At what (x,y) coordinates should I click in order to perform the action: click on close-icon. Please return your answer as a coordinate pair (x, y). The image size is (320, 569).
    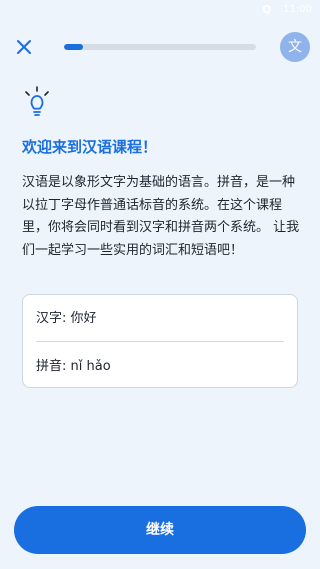
    Looking at the image, I should click on (24, 47).